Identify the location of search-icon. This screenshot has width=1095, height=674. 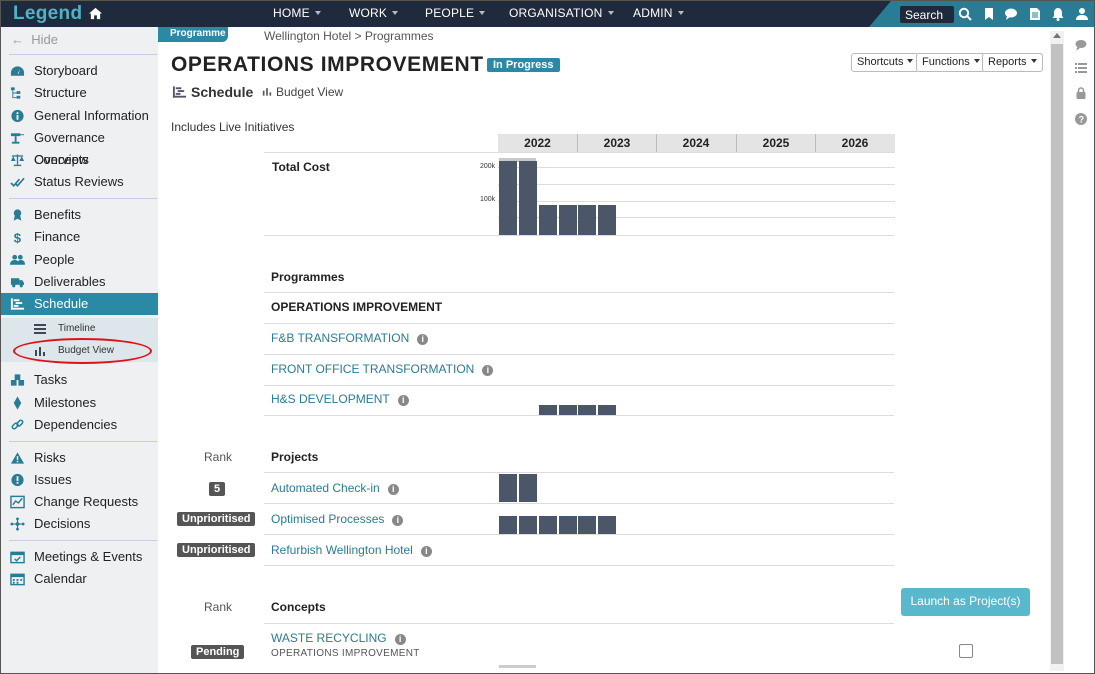
(965, 14).